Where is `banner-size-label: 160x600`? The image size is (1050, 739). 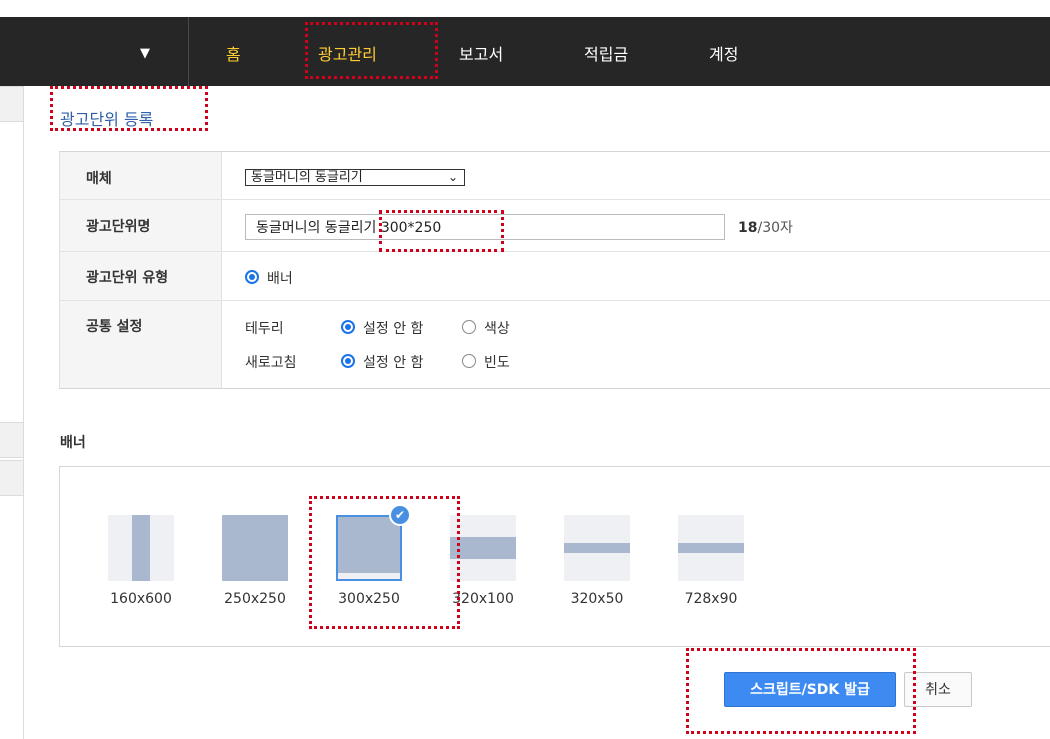 banner-size-label: 160x600 is located at coordinates (141, 599).